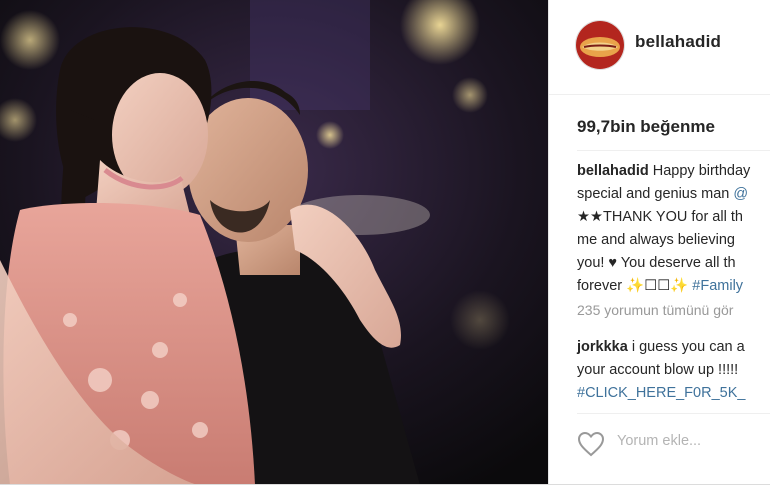 The image size is (770, 485). I want to click on caption-line-6: forever ✨☐☐✨ #Family, so click(673, 286).